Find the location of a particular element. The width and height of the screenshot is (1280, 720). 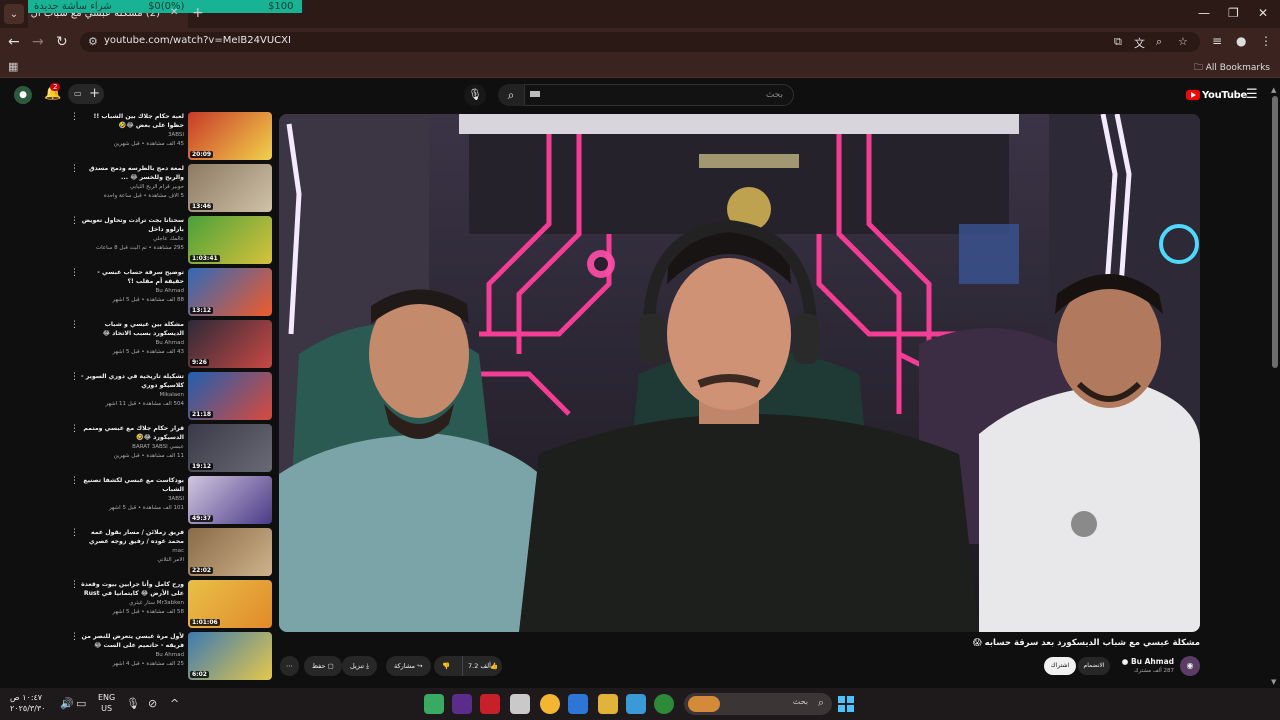

site-info-icon: ⚙ is located at coordinates (93, 41).